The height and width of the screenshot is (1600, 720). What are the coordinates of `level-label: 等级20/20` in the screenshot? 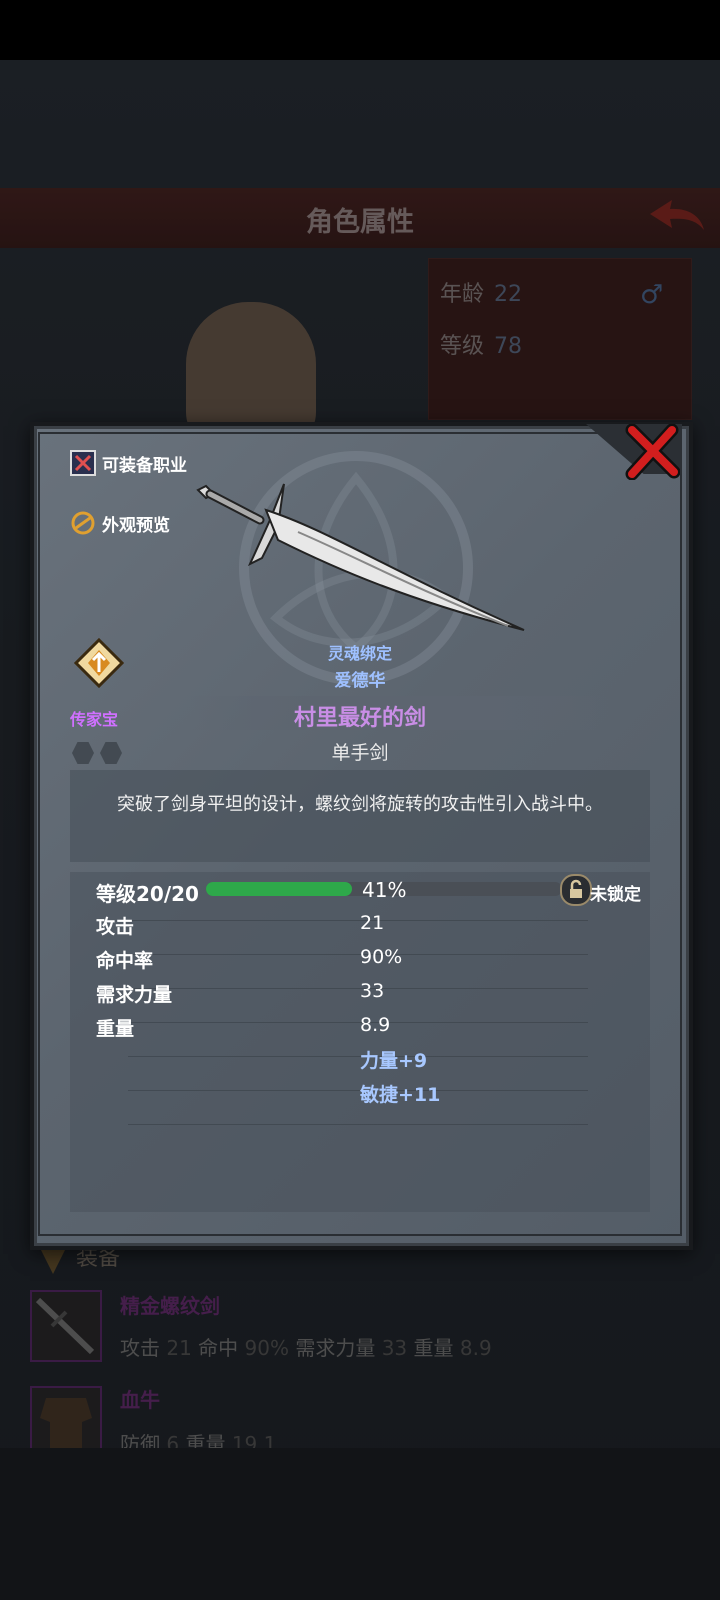 It's located at (147, 894).